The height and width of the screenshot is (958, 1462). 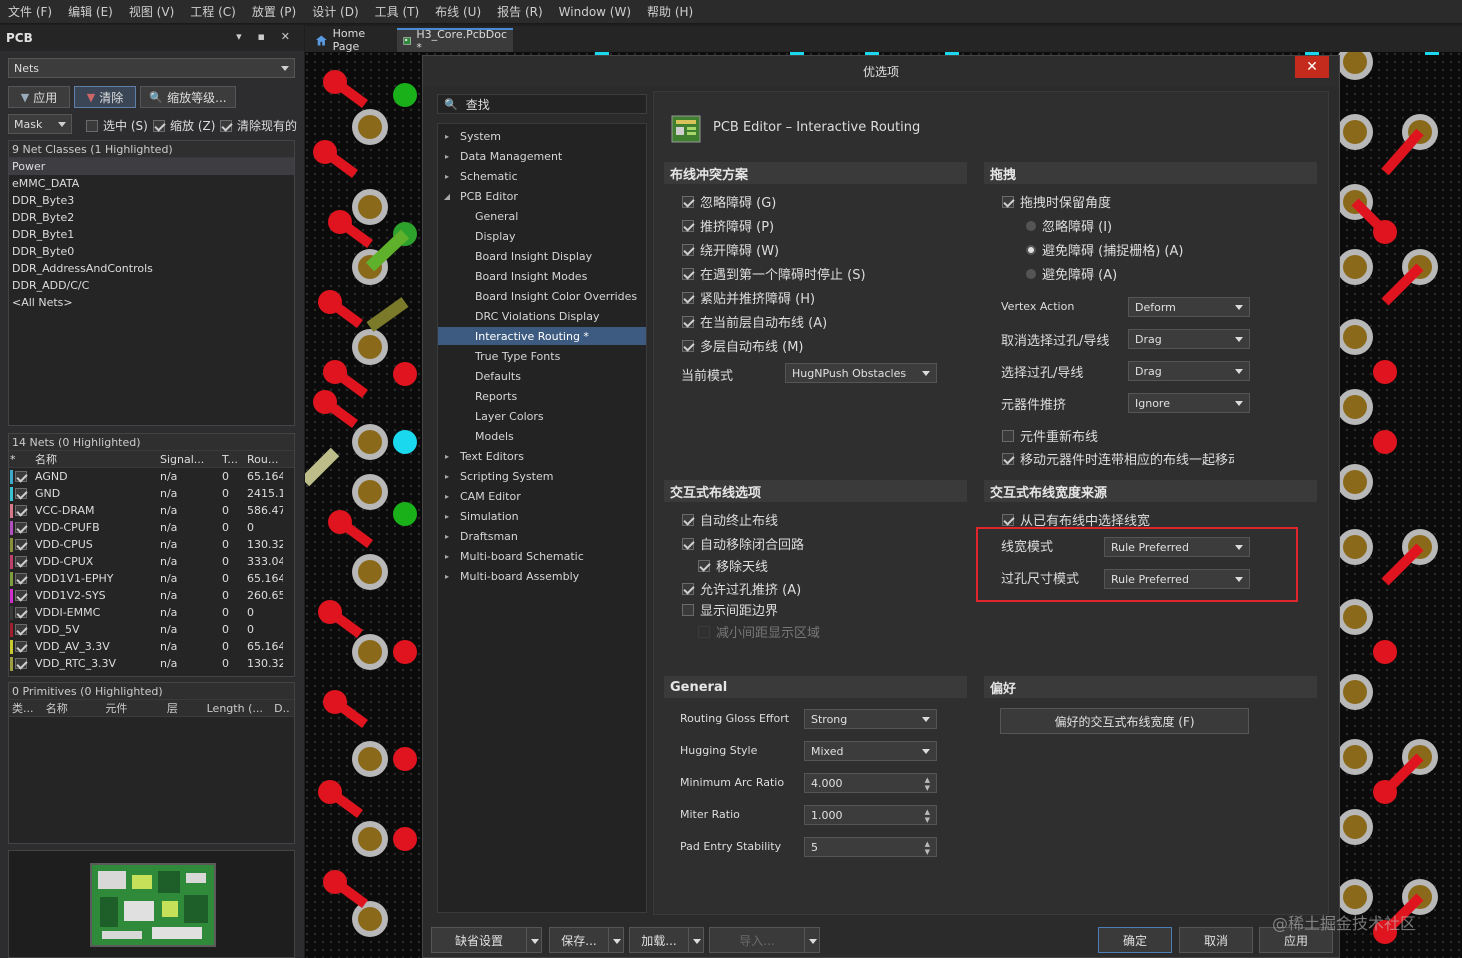 What do you see at coordinates (151, 493) in the screenshot?
I see `net-row: GND n/a 0 2415.1` at bounding box center [151, 493].